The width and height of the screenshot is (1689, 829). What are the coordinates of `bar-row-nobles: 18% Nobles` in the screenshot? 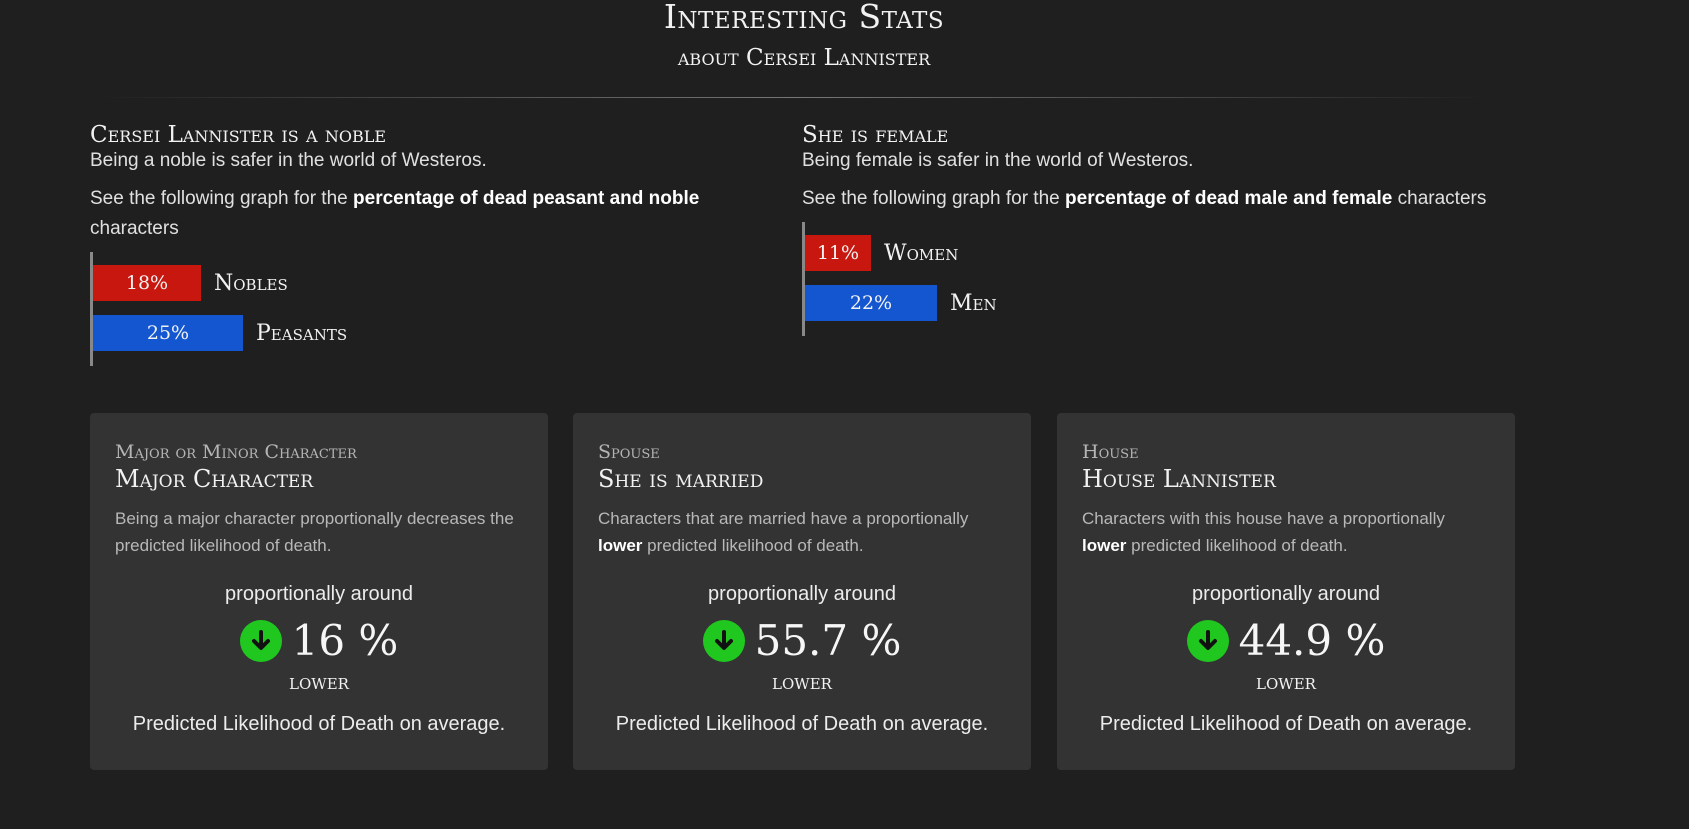 It's located at (190, 283).